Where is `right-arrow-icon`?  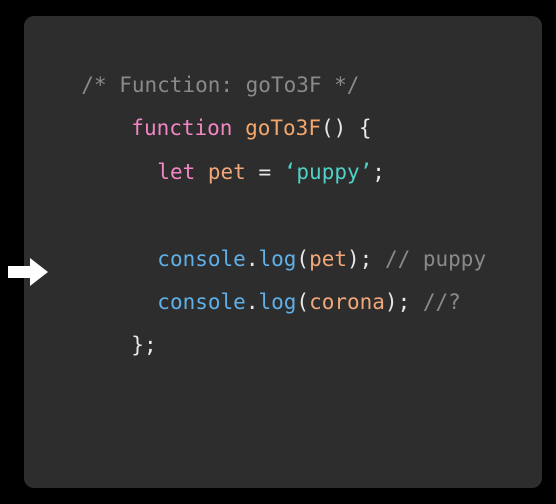
right-arrow-icon is located at coordinates (28, 272).